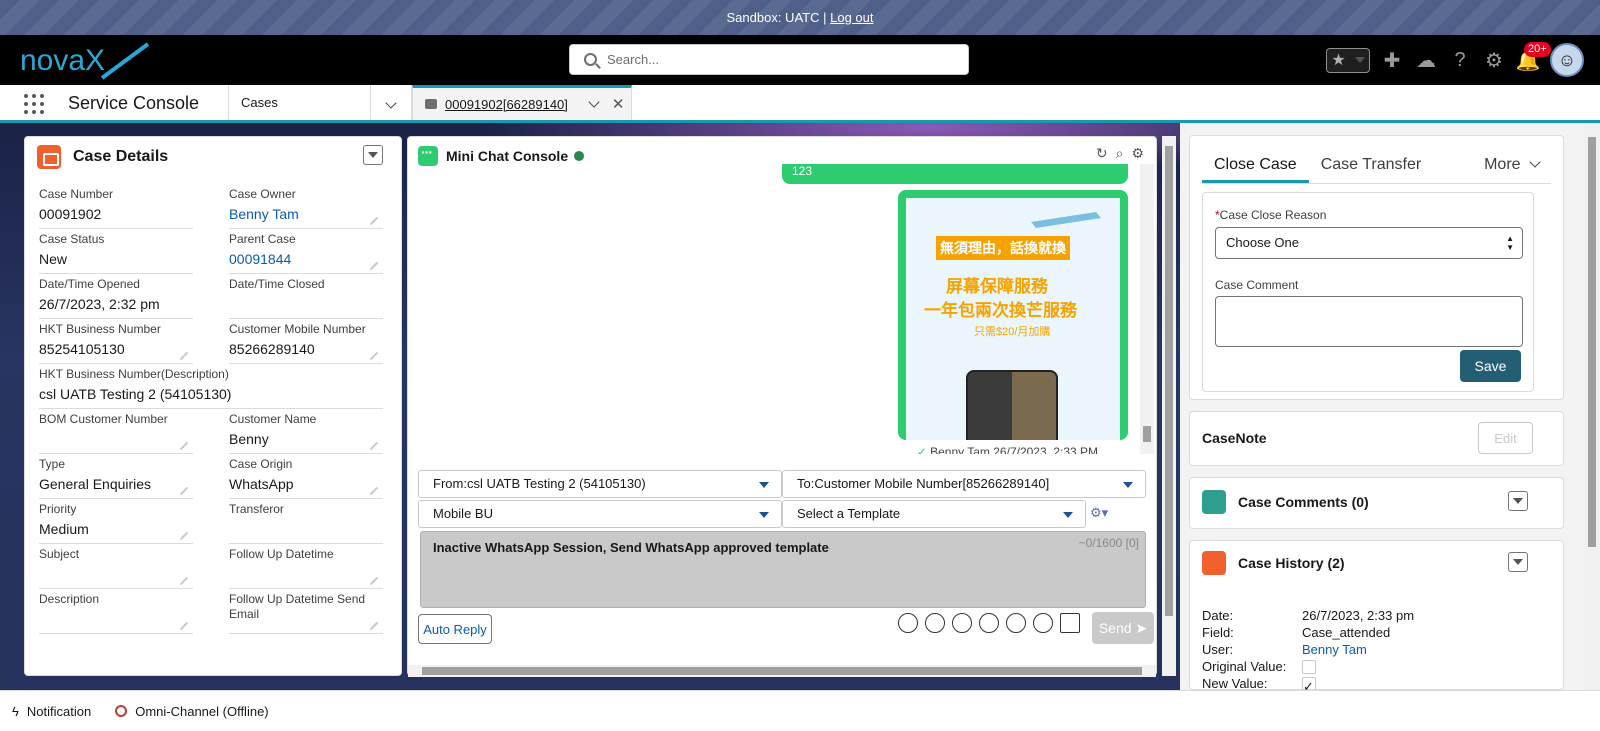 This screenshot has height=731, width=1600. I want to click on tab-more: More, so click(1511, 165).